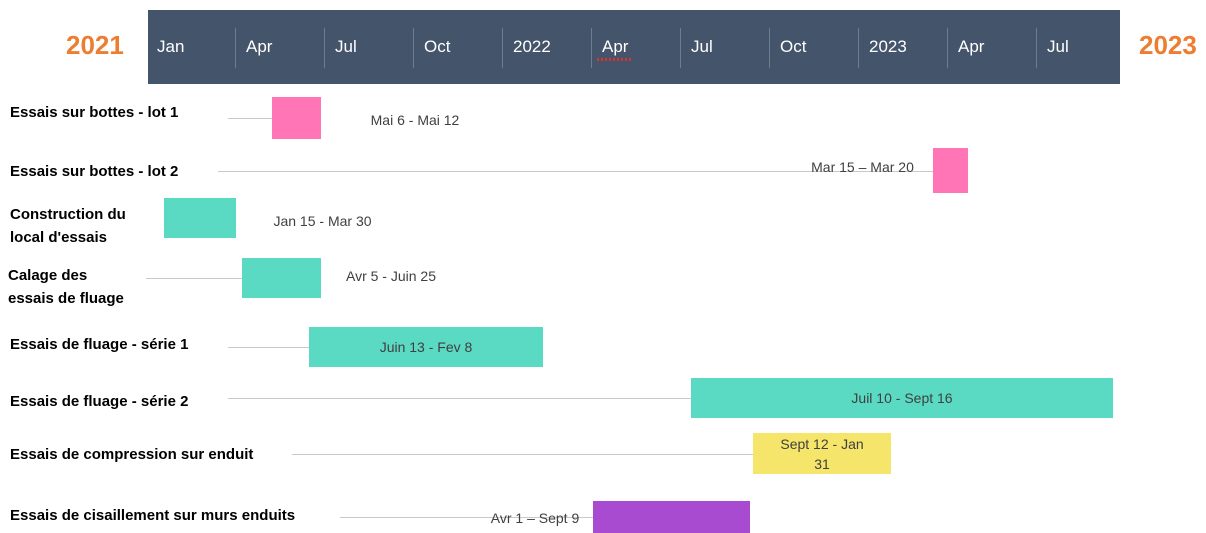 The height and width of the screenshot is (533, 1206). I want to click on start-year-label: 2021, so click(95, 45).